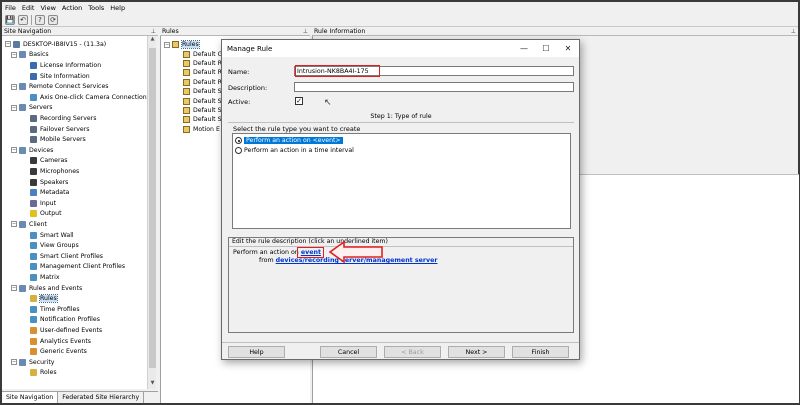 The height and width of the screenshot is (405, 800). What do you see at coordinates (60, 76) in the screenshot?
I see `tree-item: Site Information` at bounding box center [60, 76].